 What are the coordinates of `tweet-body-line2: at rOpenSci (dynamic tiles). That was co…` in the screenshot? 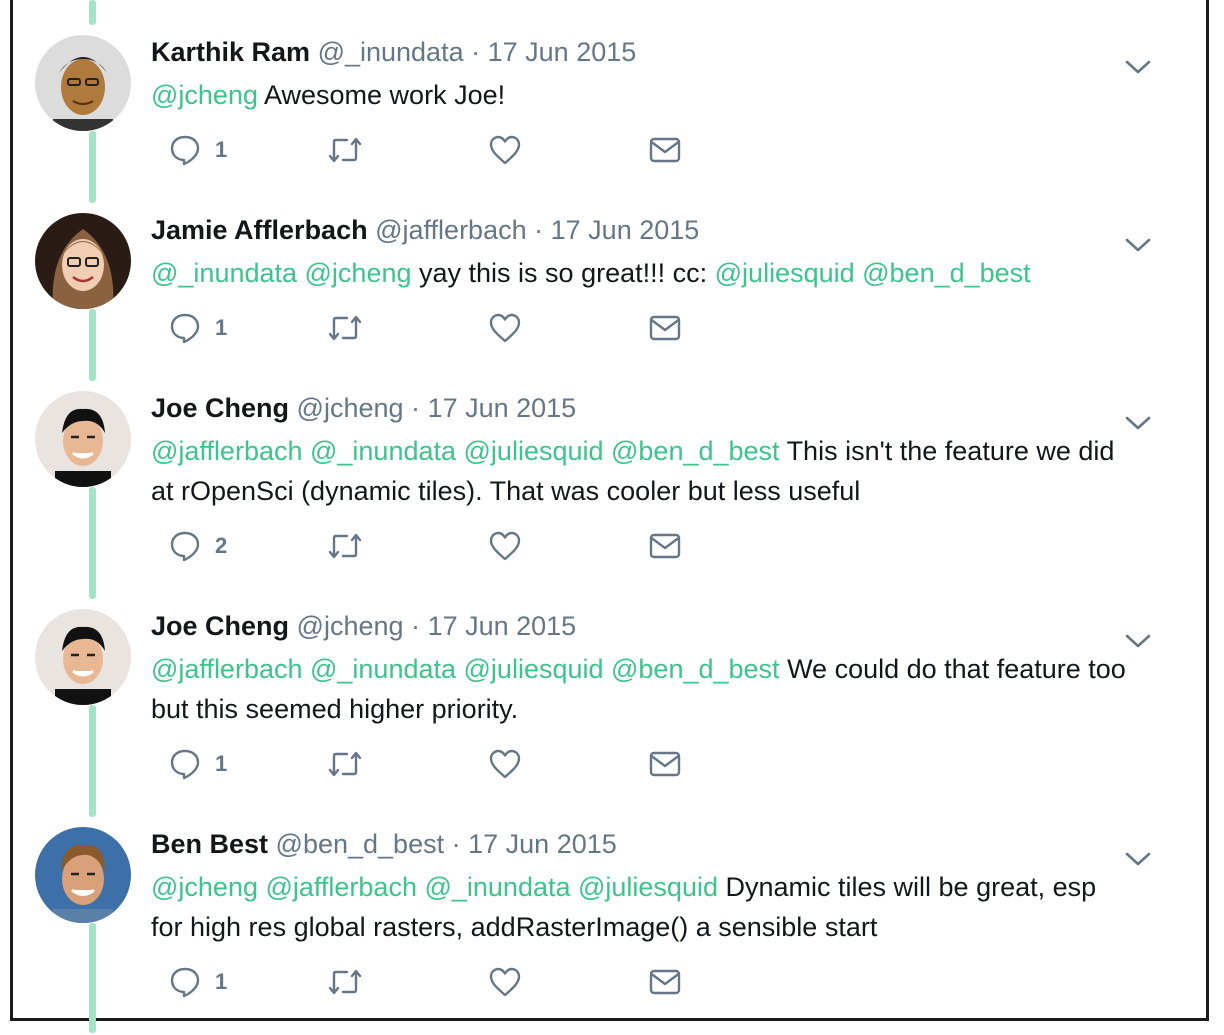 It's located at (506, 491).